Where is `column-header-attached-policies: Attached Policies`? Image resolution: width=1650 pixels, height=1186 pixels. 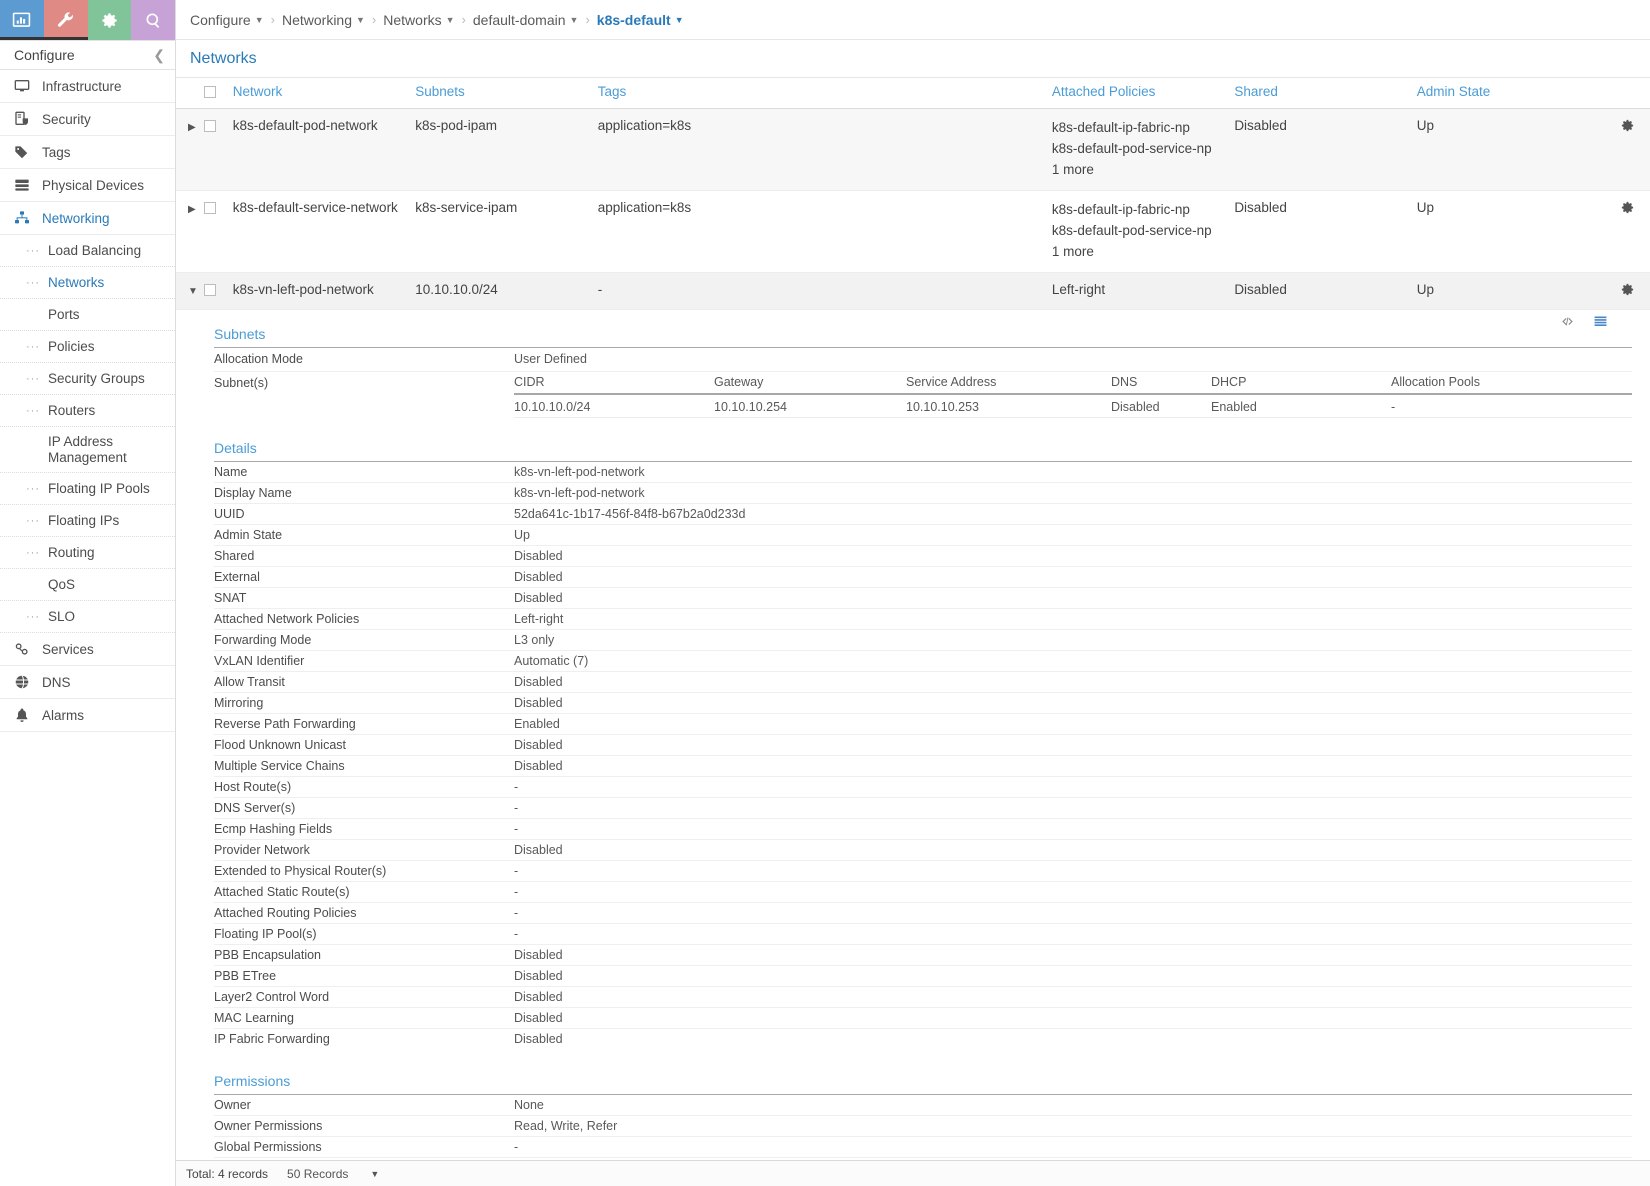
column-header-attached-policies: Attached Policies is located at coordinates (1143, 93).